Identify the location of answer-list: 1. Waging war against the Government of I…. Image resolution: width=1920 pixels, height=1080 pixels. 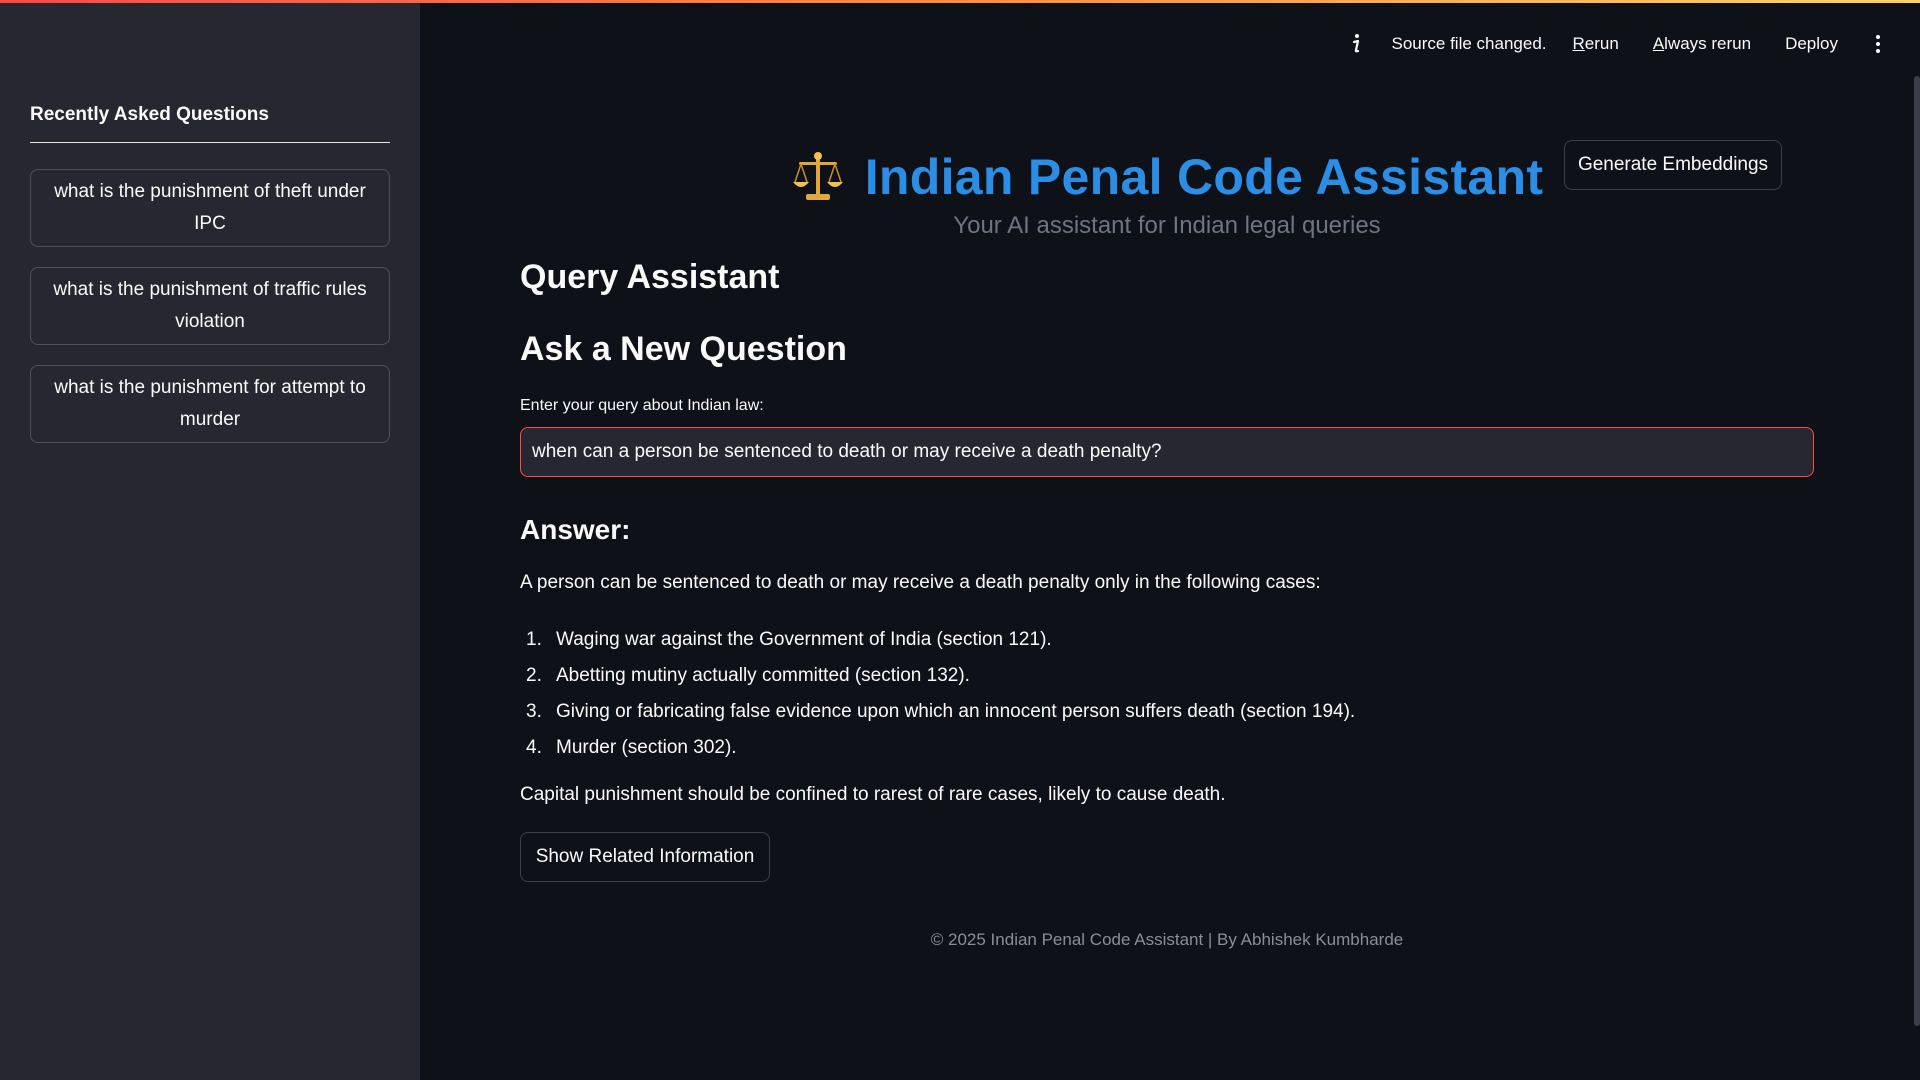
(937, 694).